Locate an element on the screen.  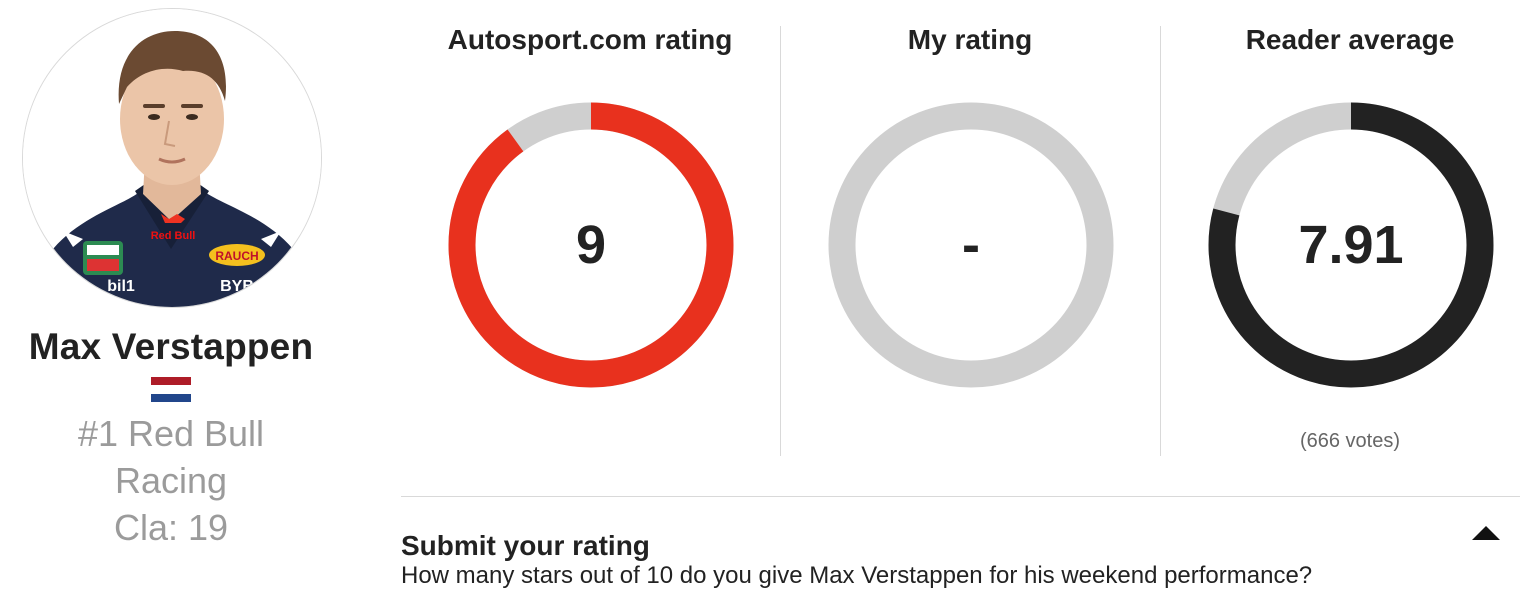
svg-text: bil1 is located at coordinates (121, 286).